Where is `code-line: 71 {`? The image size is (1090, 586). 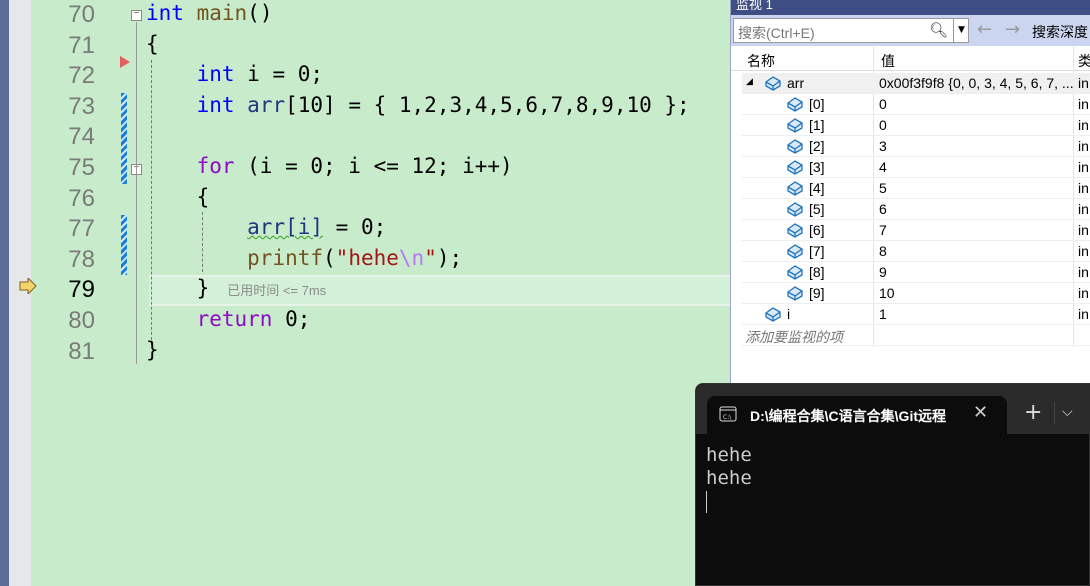 code-line: 71 { is located at coordinates (380, 46).